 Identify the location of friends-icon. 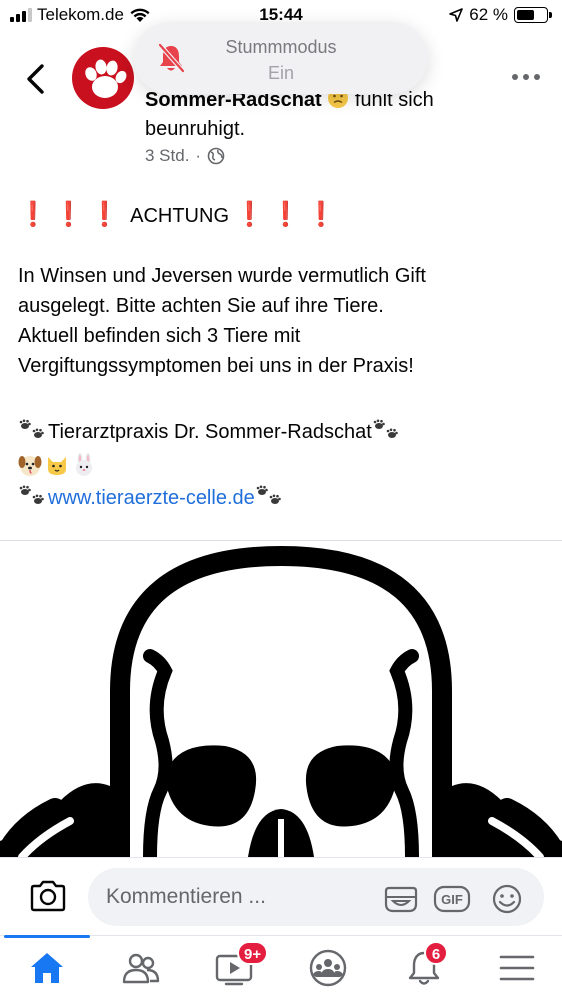
(141, 968).